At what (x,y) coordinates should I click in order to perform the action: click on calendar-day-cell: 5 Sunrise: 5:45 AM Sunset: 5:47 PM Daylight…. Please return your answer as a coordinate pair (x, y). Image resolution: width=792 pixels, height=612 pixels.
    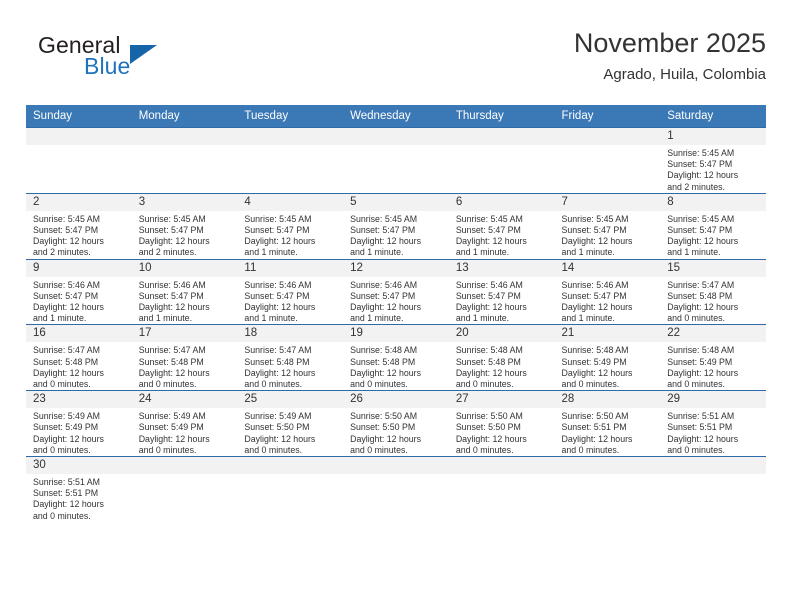
    Looking at the image, I should click on (396, 226).